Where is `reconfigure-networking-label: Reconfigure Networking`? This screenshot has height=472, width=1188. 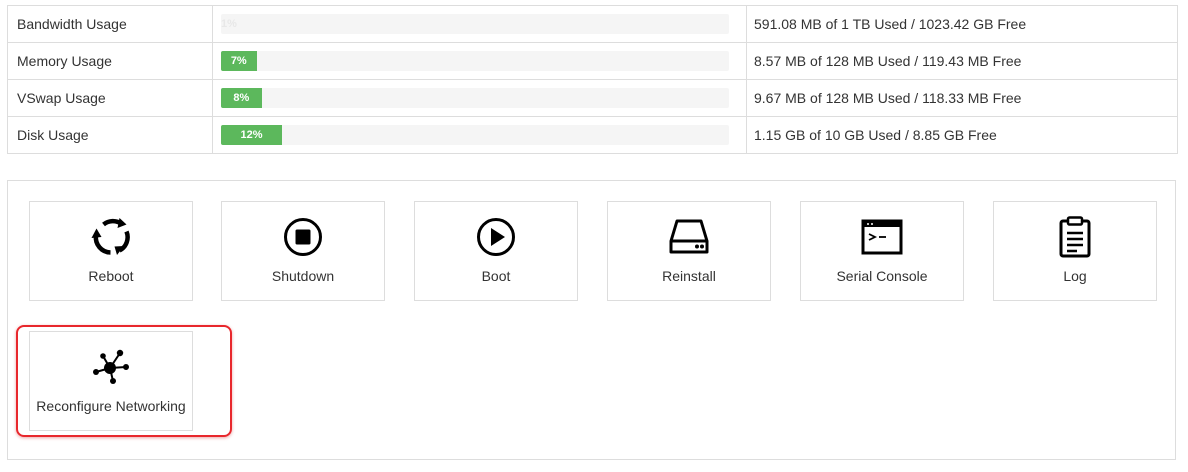
reconfigure-networking-label: Reconfigure Networking is located at coordinates (111, 406).